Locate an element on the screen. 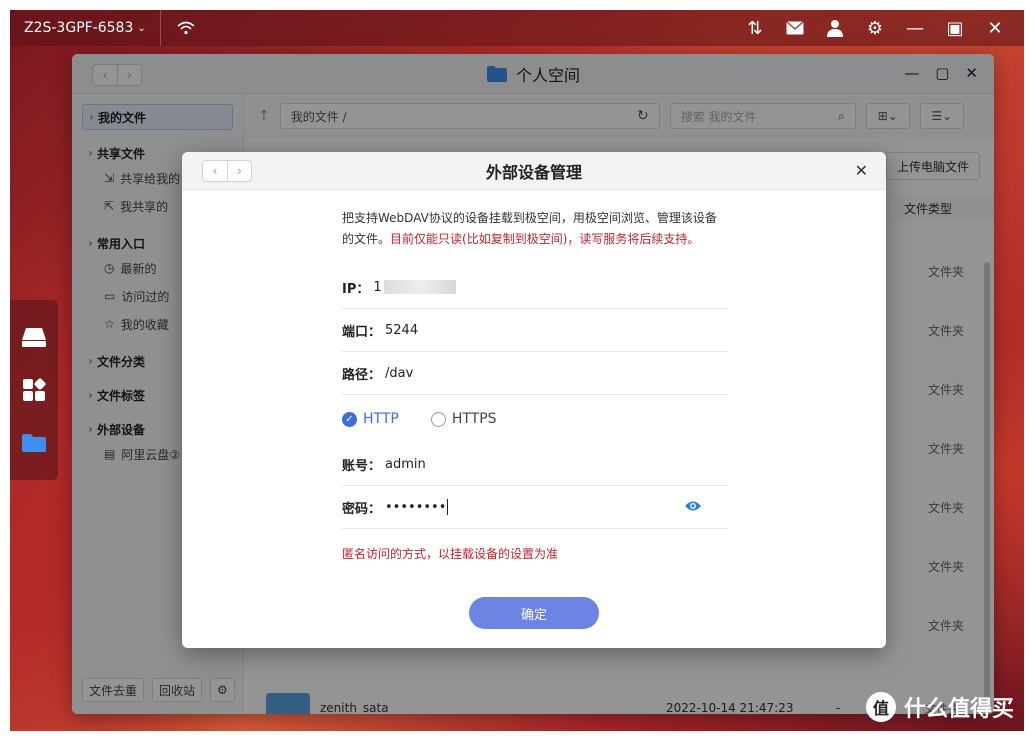  top-bar: Z2S-3GPF-6583 ⌄ ⇅ ⚙ — ▣ ✕ is located at coordinates (517, 28).